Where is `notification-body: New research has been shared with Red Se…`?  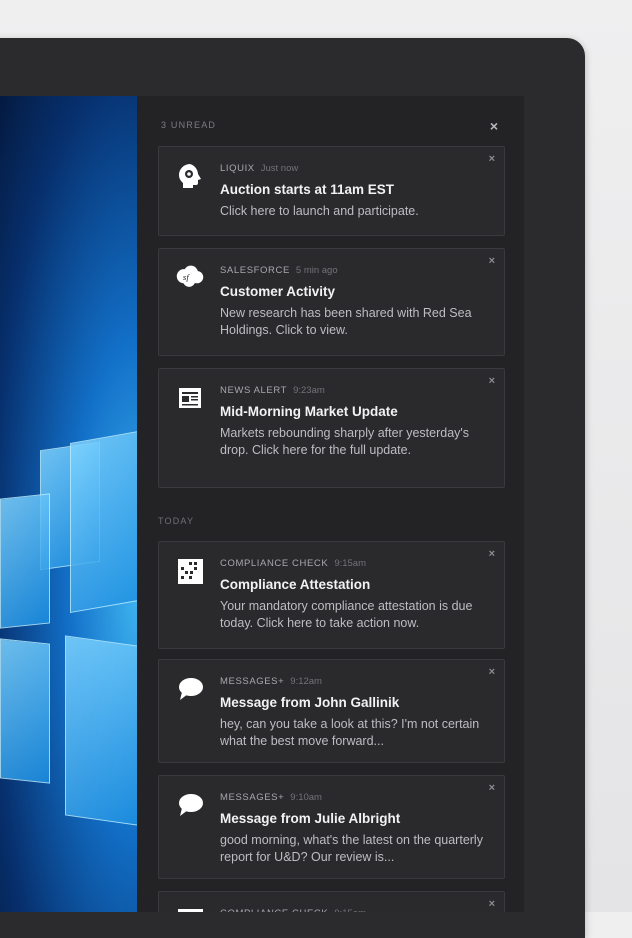 notification-body: New research has been shared with Red Se… is located at coordinates (346, 321).